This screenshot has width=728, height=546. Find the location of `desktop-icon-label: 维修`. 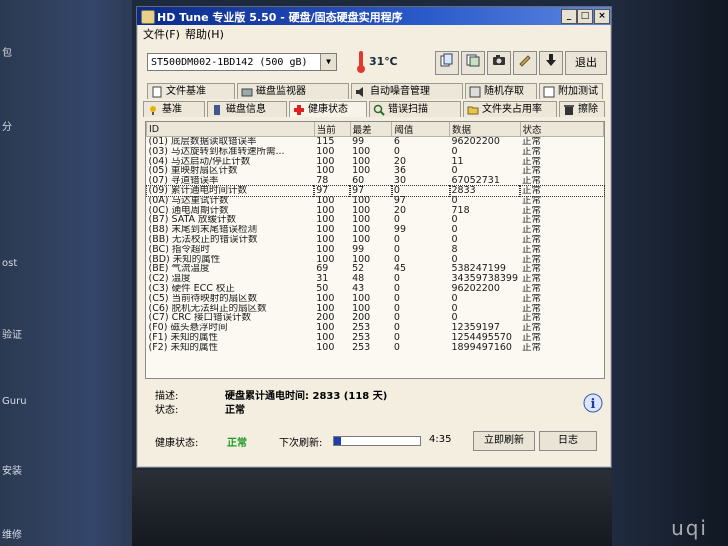

desktop-icon-label: 维修 is located at coordinates (12, 533).